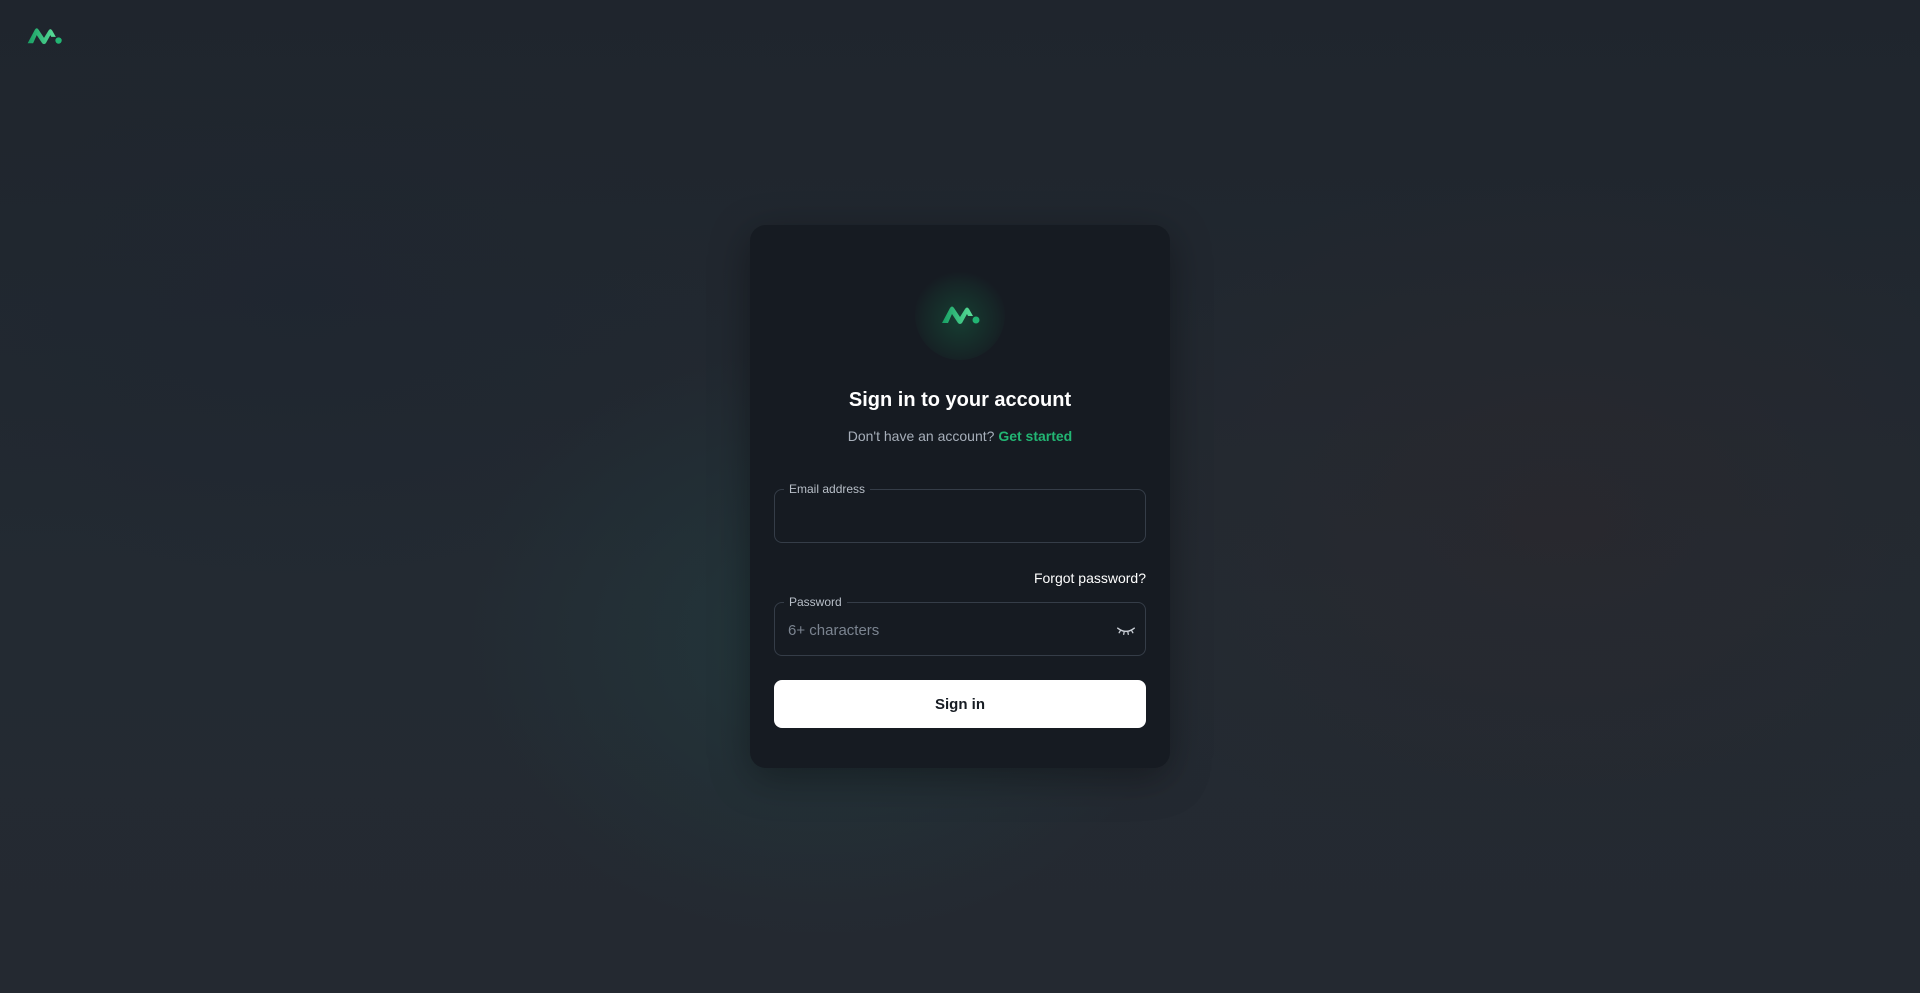  Describe the element at coordinates (946, 630) in the screenshot. I see `password-input` at that location.